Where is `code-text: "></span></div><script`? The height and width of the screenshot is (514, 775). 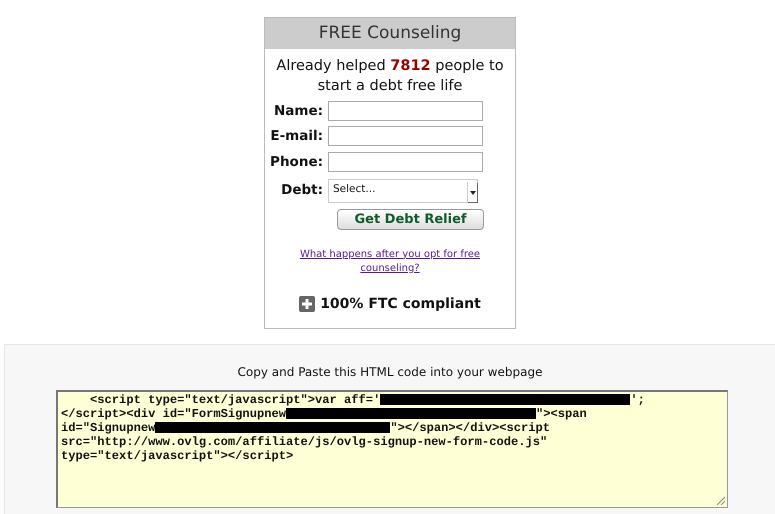
code-text: "></span></div><script is located at coordinates (470, 428).